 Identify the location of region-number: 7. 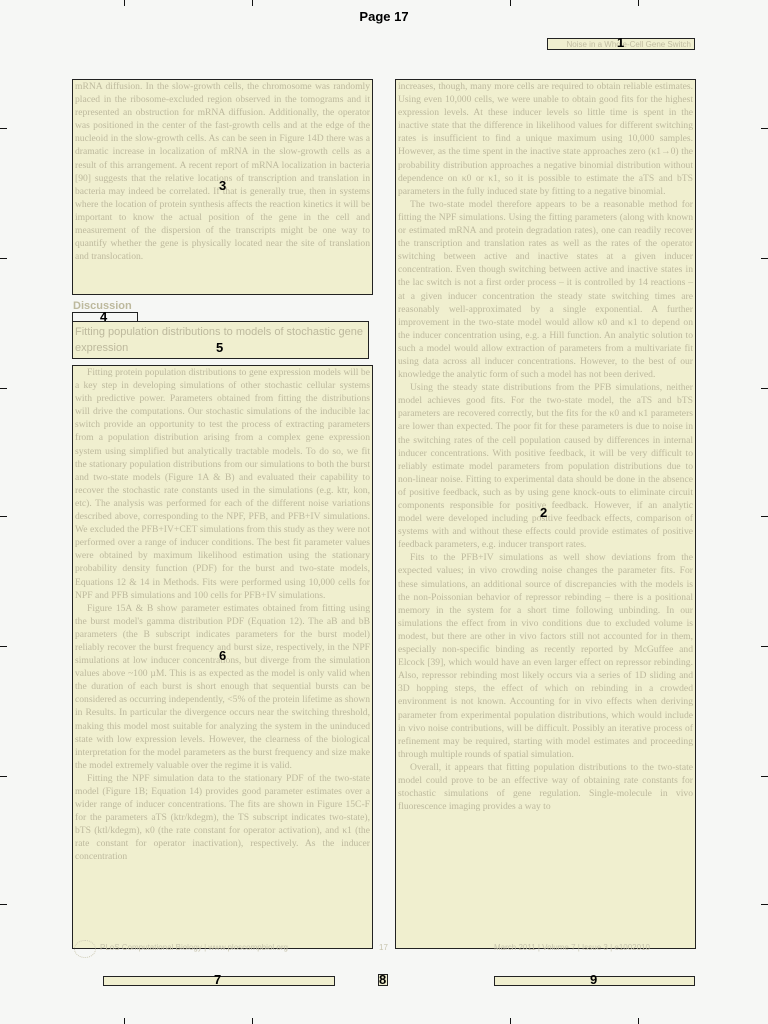
(218, 979).